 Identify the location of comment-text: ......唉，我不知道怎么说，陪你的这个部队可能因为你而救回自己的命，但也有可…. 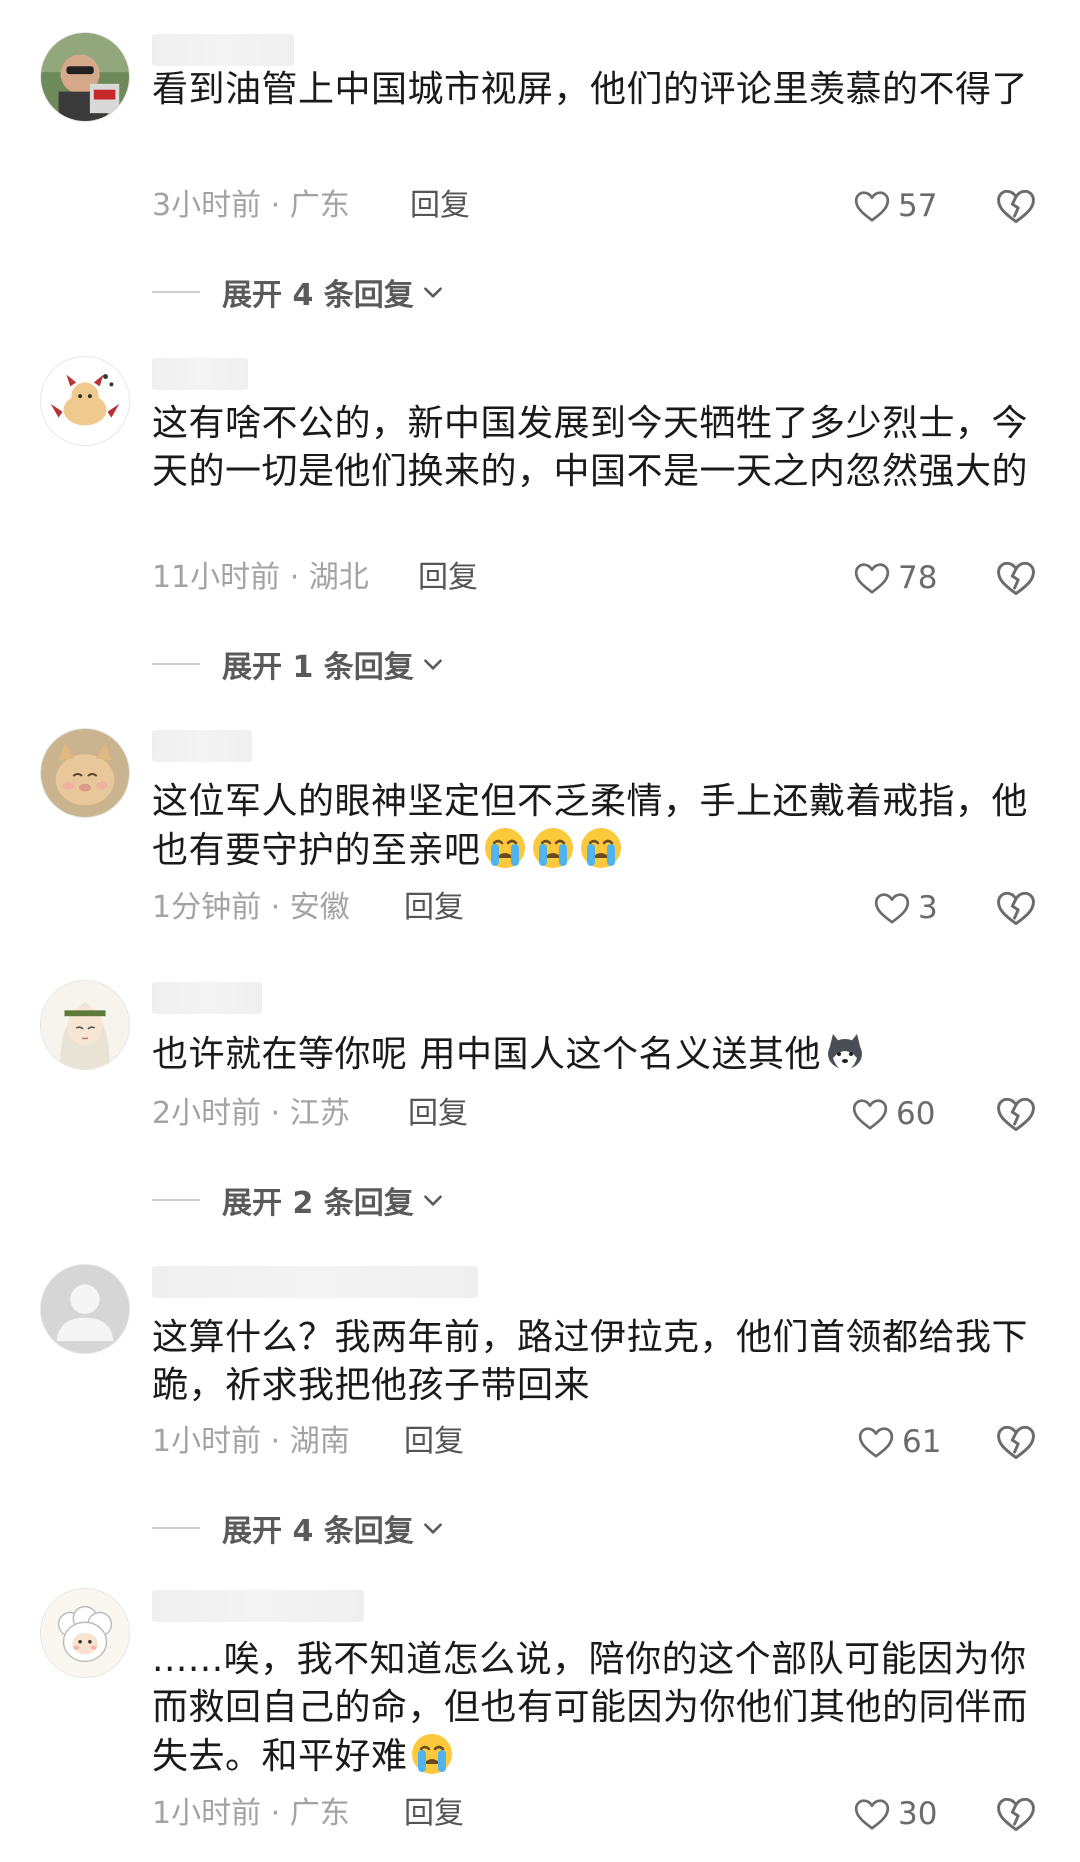
(592, 1708).